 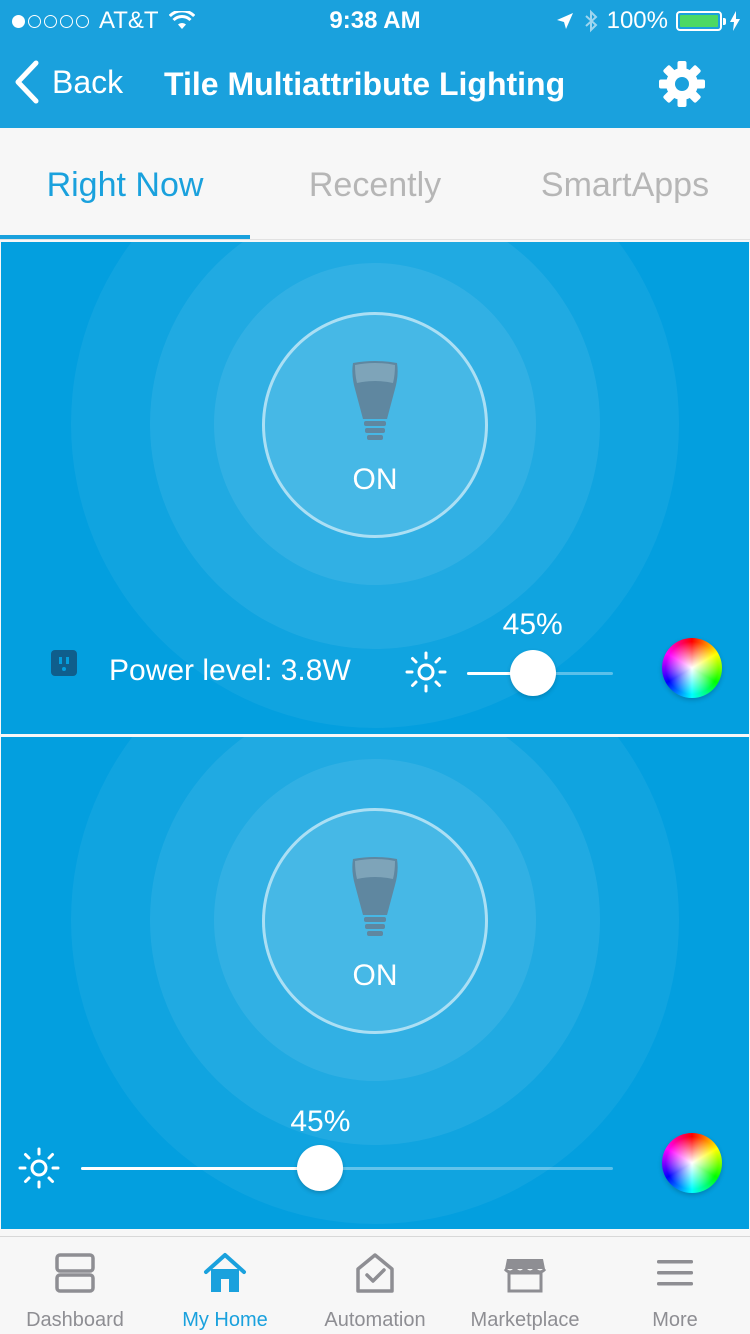 I want to click on location-icon, so click(x=564, y=21).